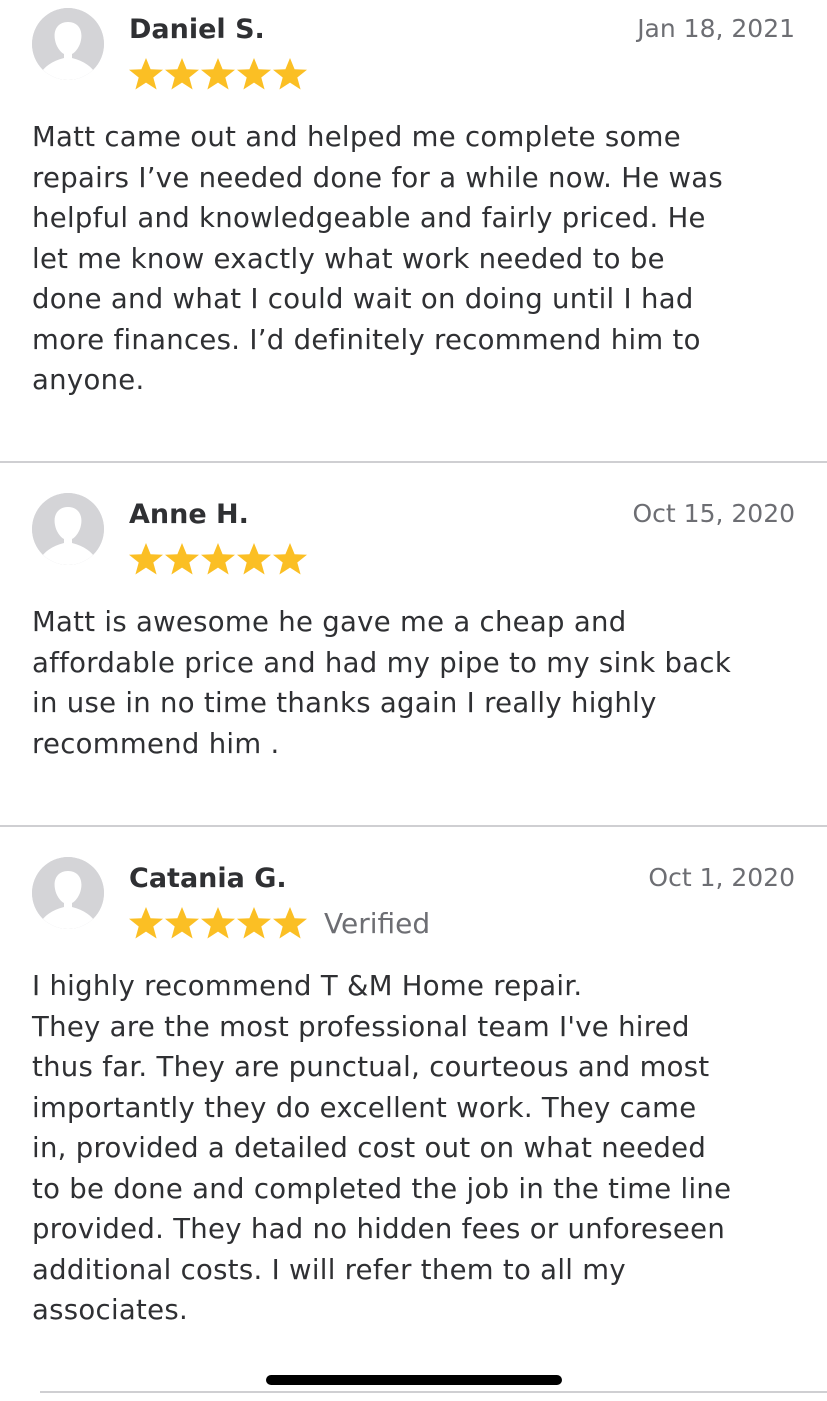  What do you see at coordinates (208, 878) in the screenshot?
I see `reviewer-name: Catania G.` at bounding box center [208, 878].